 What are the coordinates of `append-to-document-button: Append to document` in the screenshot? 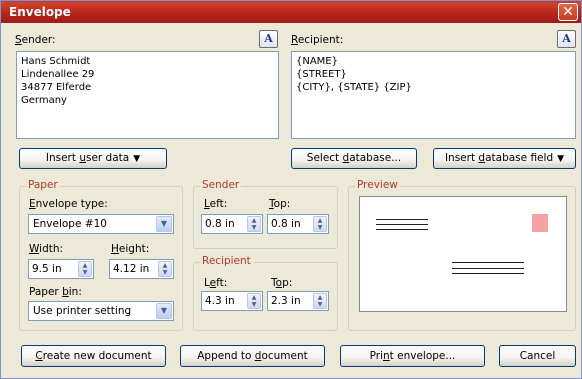 It's located at (252, 356).